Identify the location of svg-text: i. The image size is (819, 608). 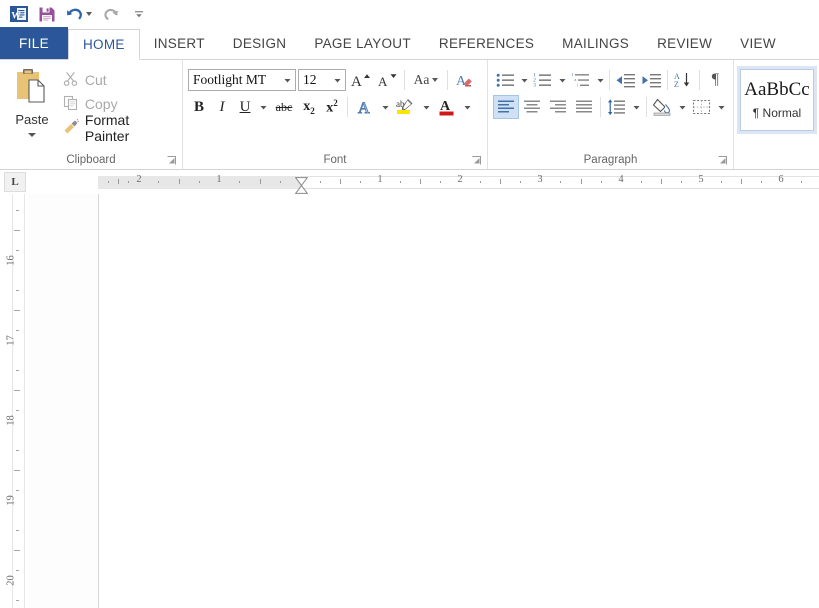
(578, 84).